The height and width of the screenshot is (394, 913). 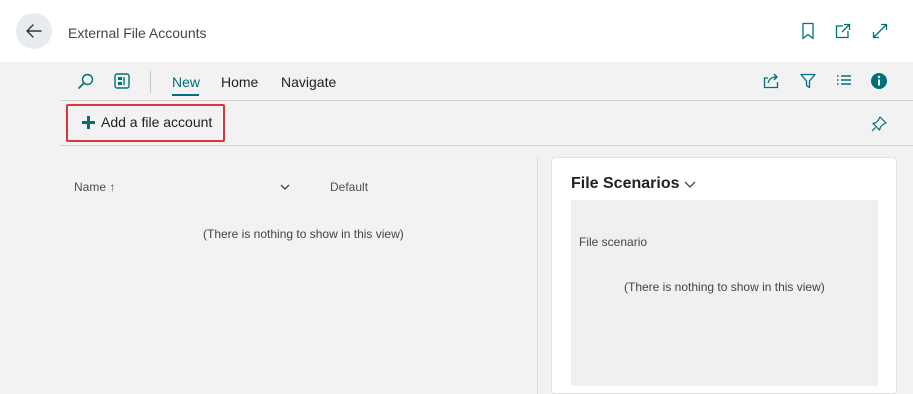 I want to click on active-tab-indicator, so click(x=185, y=95).